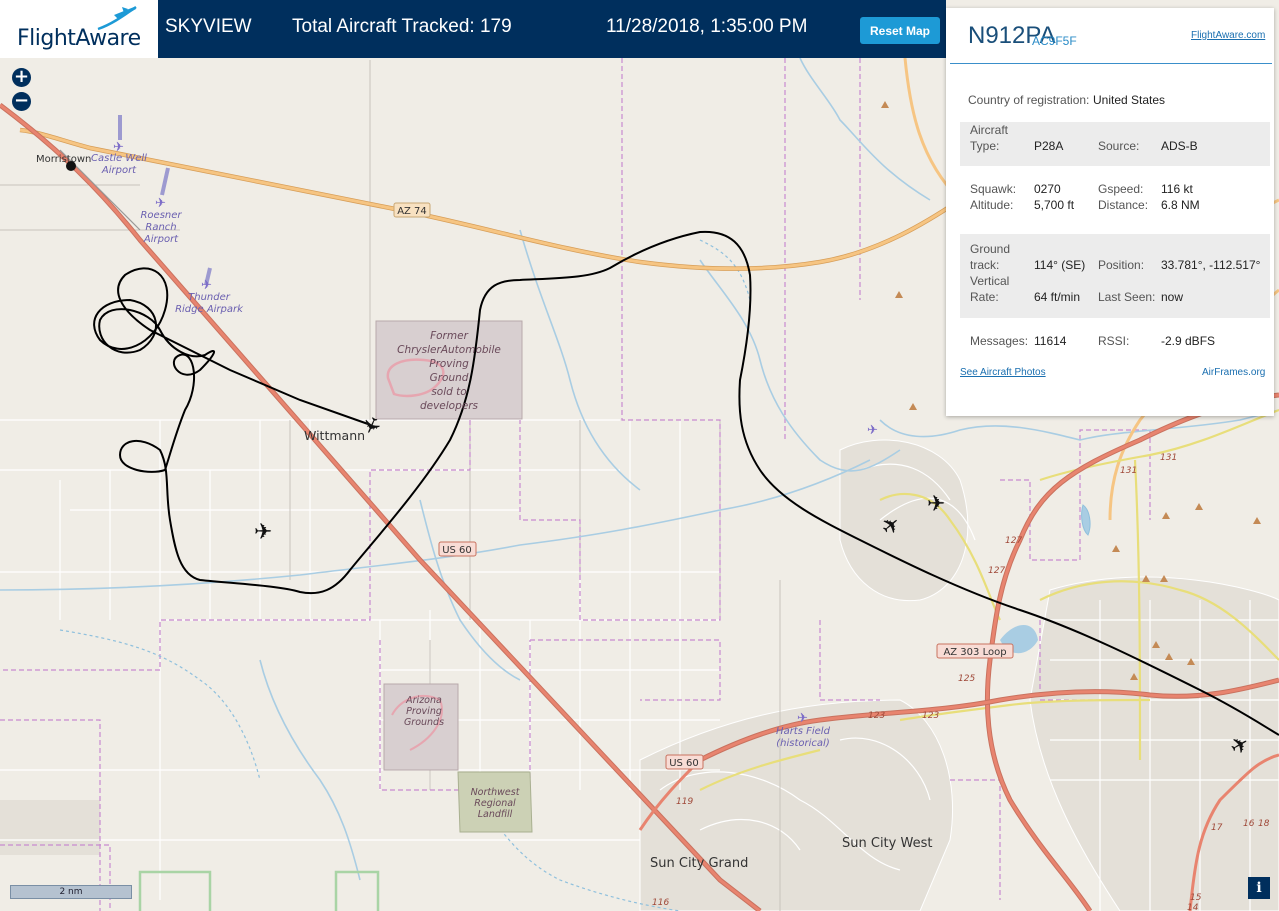 The height and width of the screenshot is (911, 1279). What do you see at coordinates (1259, 888) in the screenshot?
I see `info-button: i` at bounding box center [1259, 888].